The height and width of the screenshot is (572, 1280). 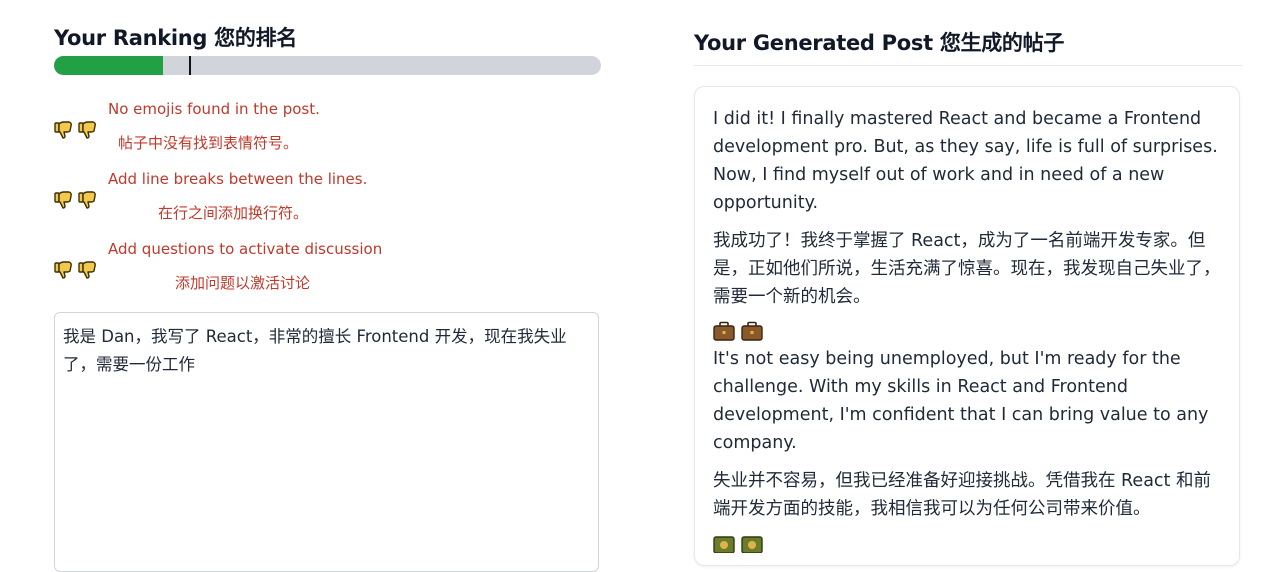 I want to click on ranking-progress-bar, so click(x=327, y=65).